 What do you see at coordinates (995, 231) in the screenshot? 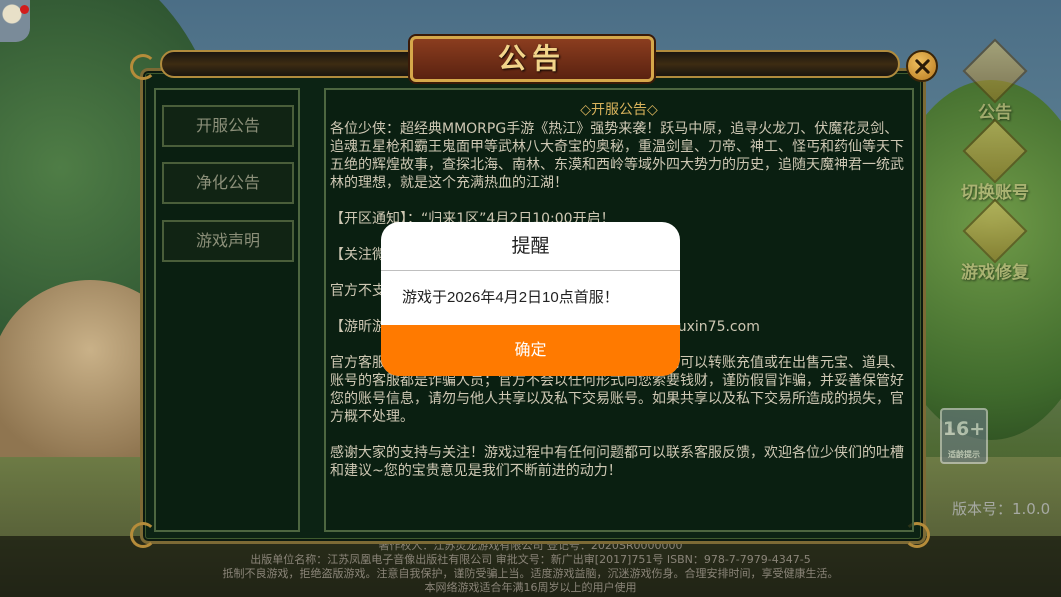
I see `repair-icon` at bounding box center [995, 231].